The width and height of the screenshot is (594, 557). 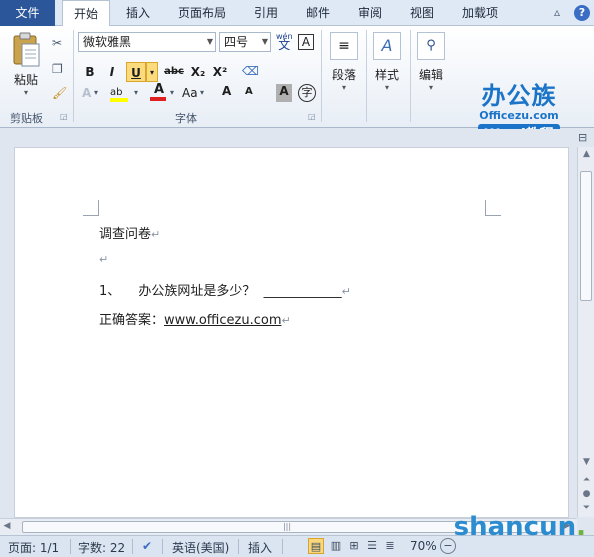 I want to click on clipboard-group-label: 剪贴板, so click(x=26, y=118).